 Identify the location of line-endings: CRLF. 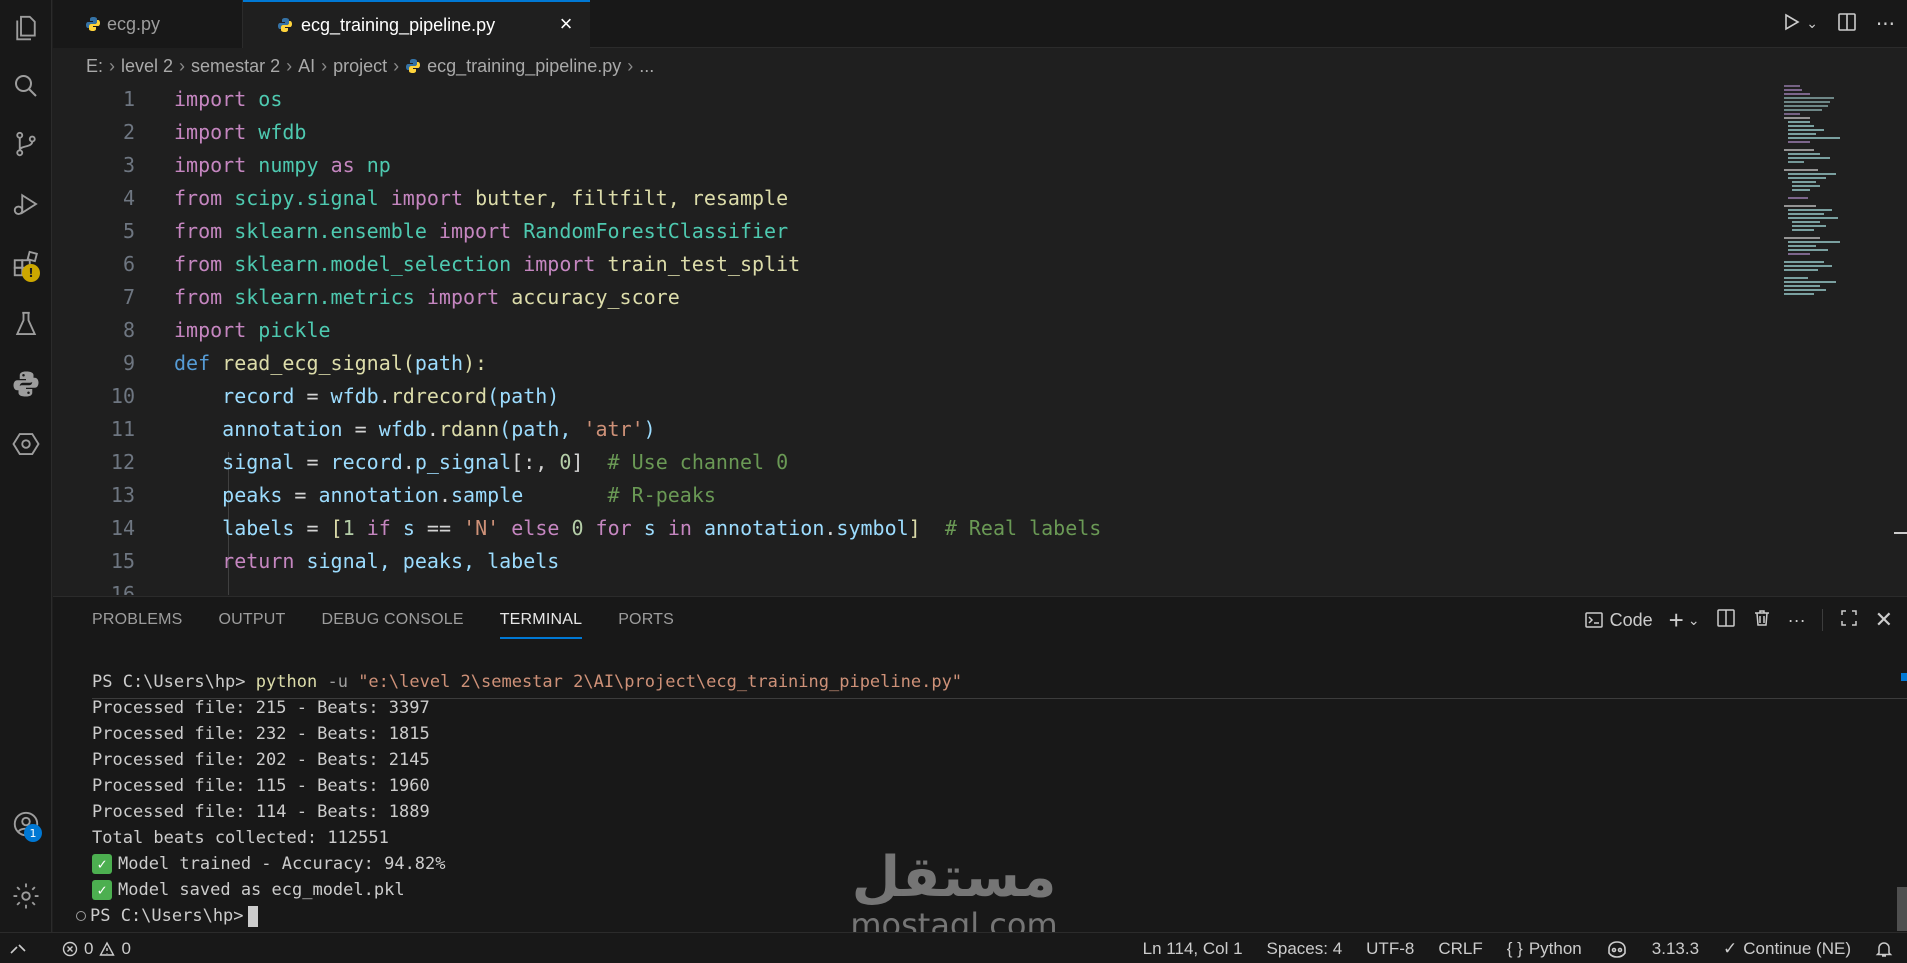
(1460, 949).